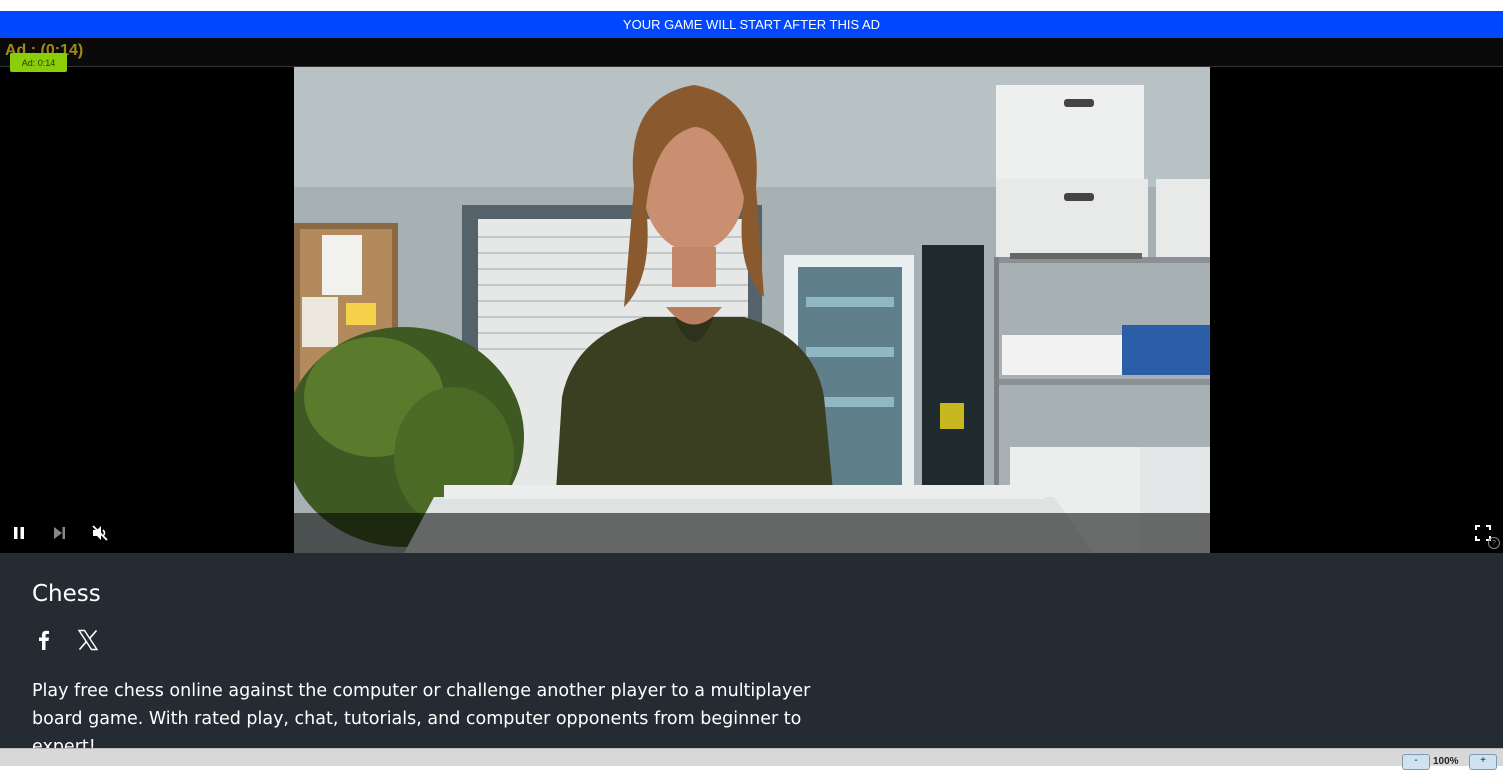  What do you see at coordinates (66, 640) in the screenshot?
I see `social-share-links` at bounding box center [66, 640].